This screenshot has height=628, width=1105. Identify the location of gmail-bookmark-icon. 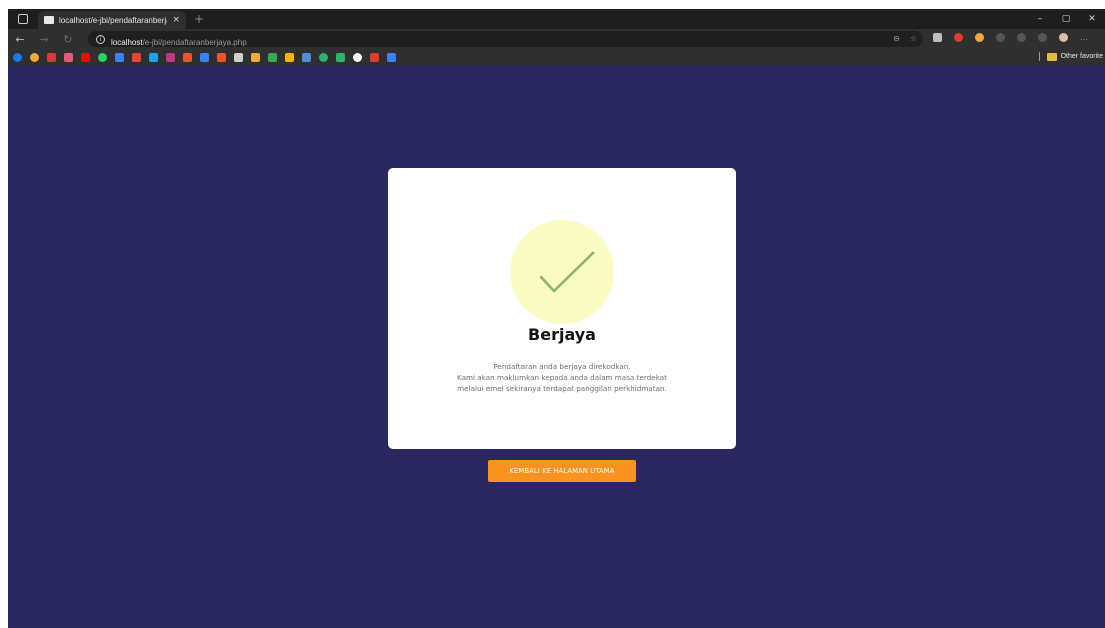
(136, 57).